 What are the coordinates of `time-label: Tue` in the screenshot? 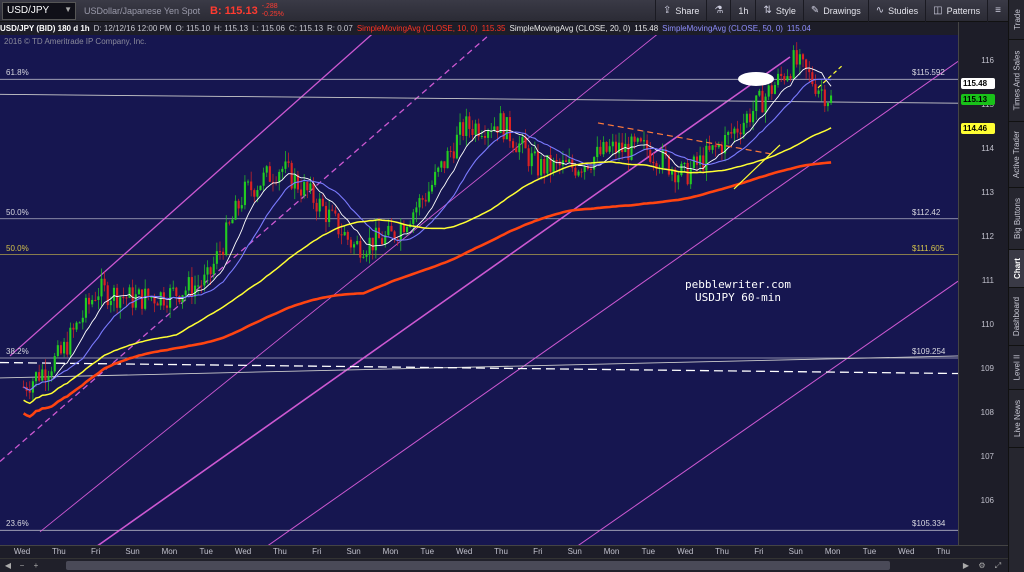 It's located at (869, 551).